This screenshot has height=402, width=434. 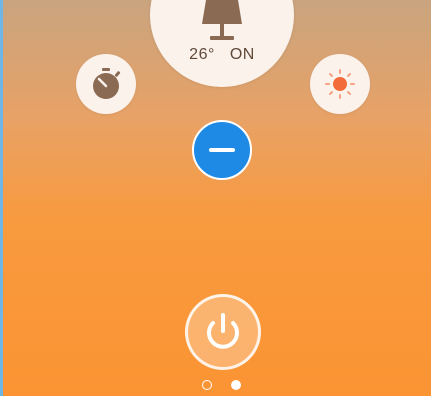 I want to click on timer-icon, so click(x=107, y=83).